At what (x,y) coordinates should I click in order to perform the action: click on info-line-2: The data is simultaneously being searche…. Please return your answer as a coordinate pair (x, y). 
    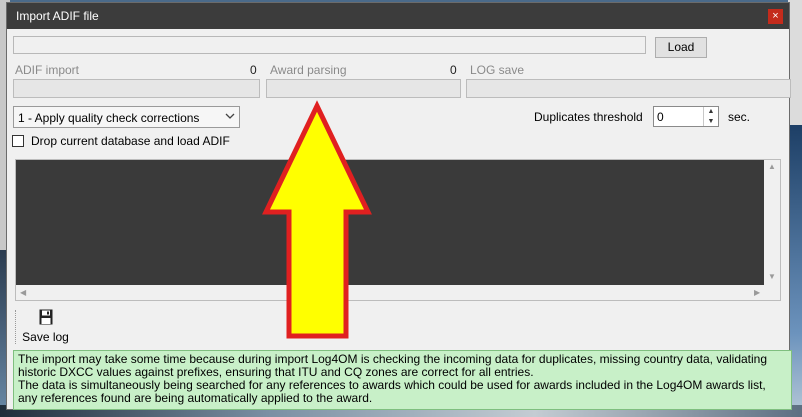
    Looking at the image, I should click on (392, 391).